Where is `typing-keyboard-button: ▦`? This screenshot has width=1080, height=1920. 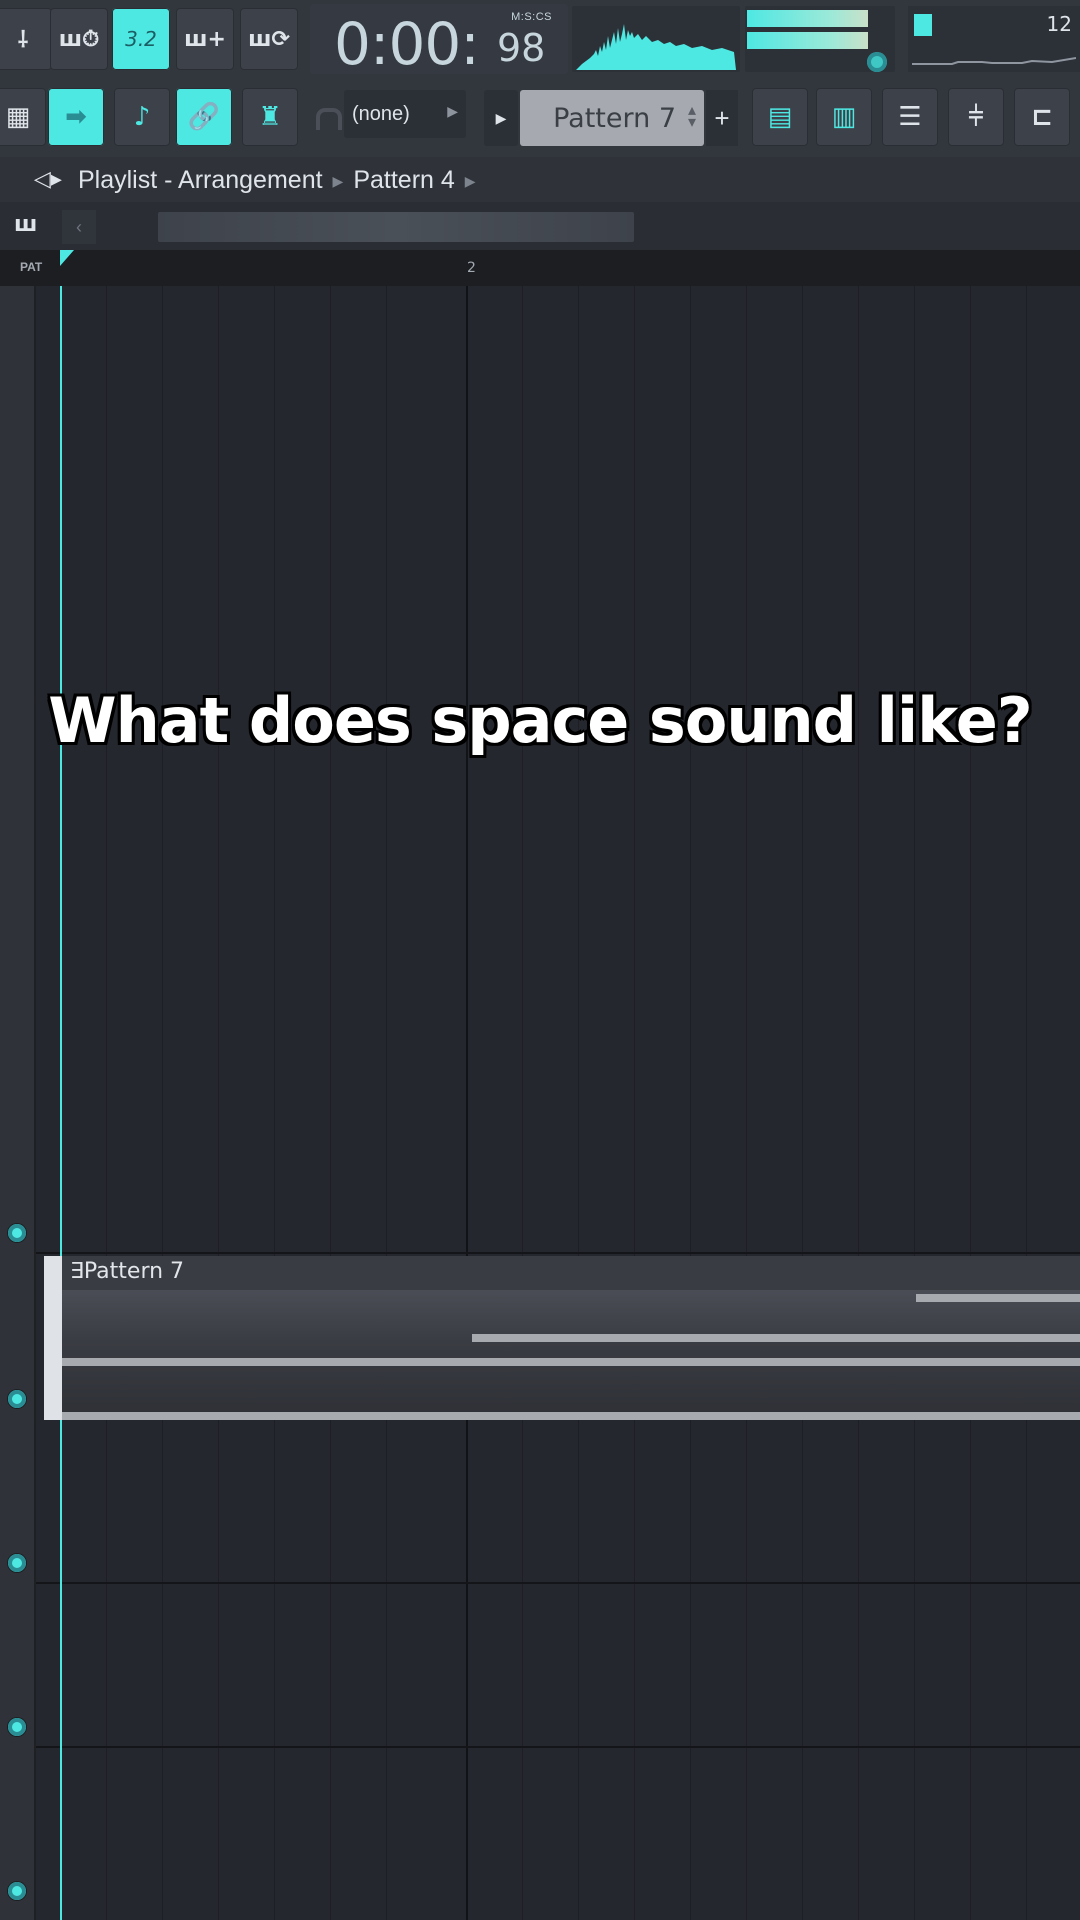
typing-keyboard-button: ▦ is located at coordinates (23, 117).